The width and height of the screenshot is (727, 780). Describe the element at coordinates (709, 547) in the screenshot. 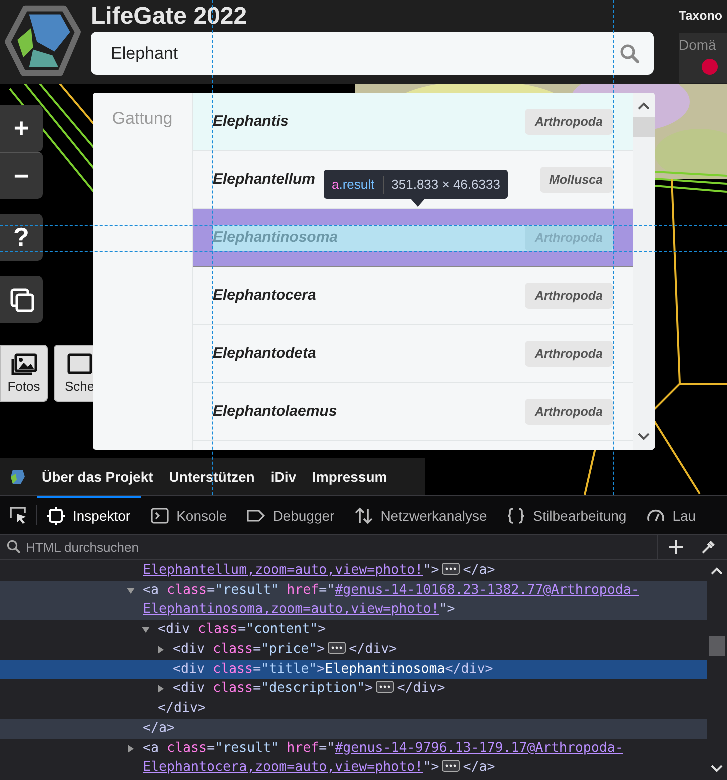

I see `eyedropper-icon` at that location.